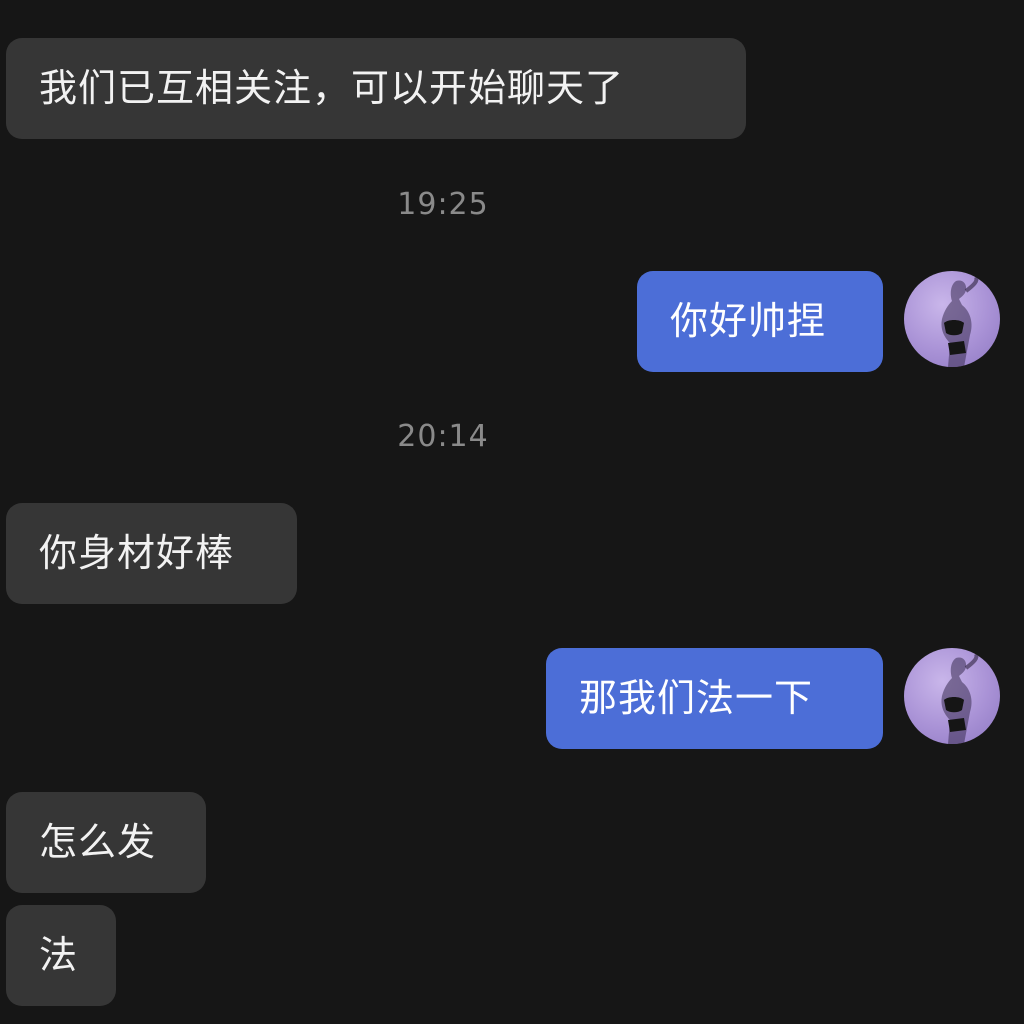 This screenshot has height=1024, width=1024. Describe the element at coordinates (151, 553) in the screenshot. I see `message-incoming: 你身材好棒` at that location.